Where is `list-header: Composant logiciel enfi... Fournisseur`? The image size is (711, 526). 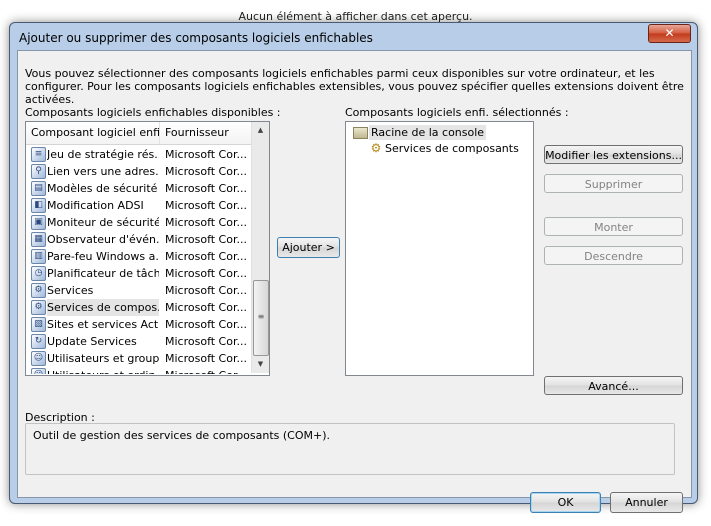
list-header: Composant logiciel enfi... Fournisseur is located at coordinates (138, 133).